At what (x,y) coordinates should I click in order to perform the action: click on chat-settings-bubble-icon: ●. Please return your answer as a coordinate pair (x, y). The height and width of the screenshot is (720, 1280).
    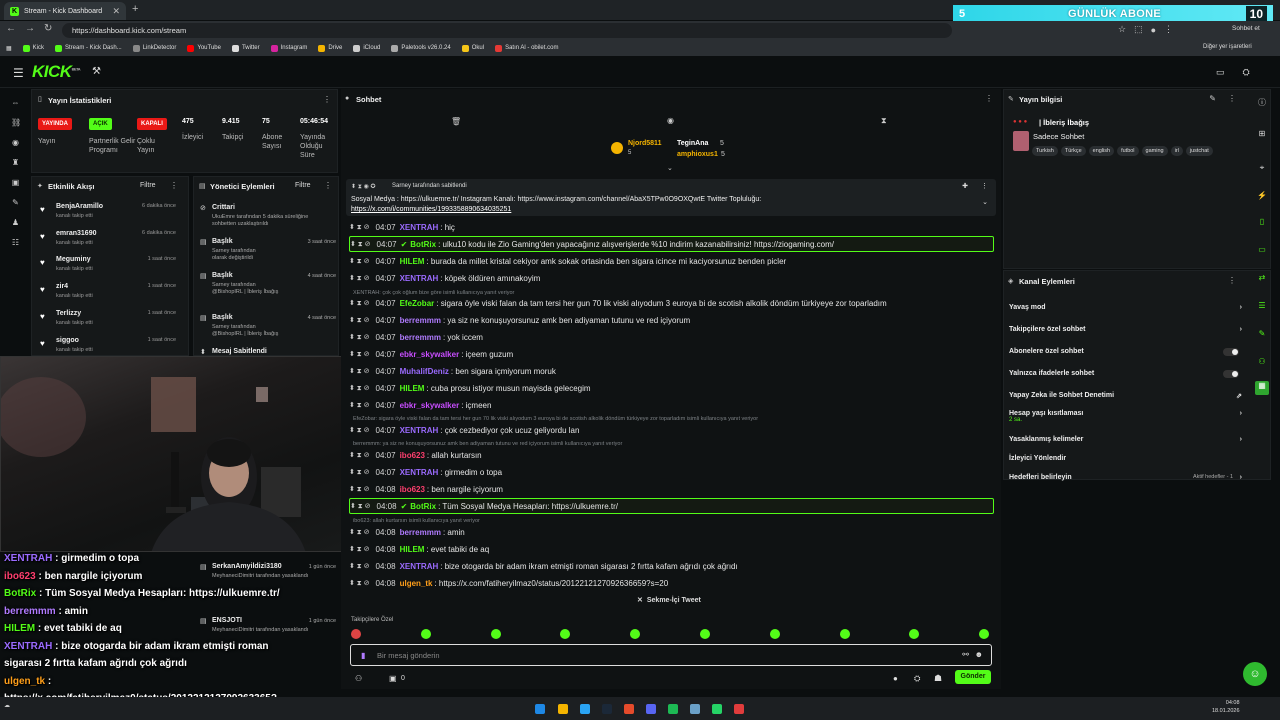
    Looking at the image, I should click on (895, 678).